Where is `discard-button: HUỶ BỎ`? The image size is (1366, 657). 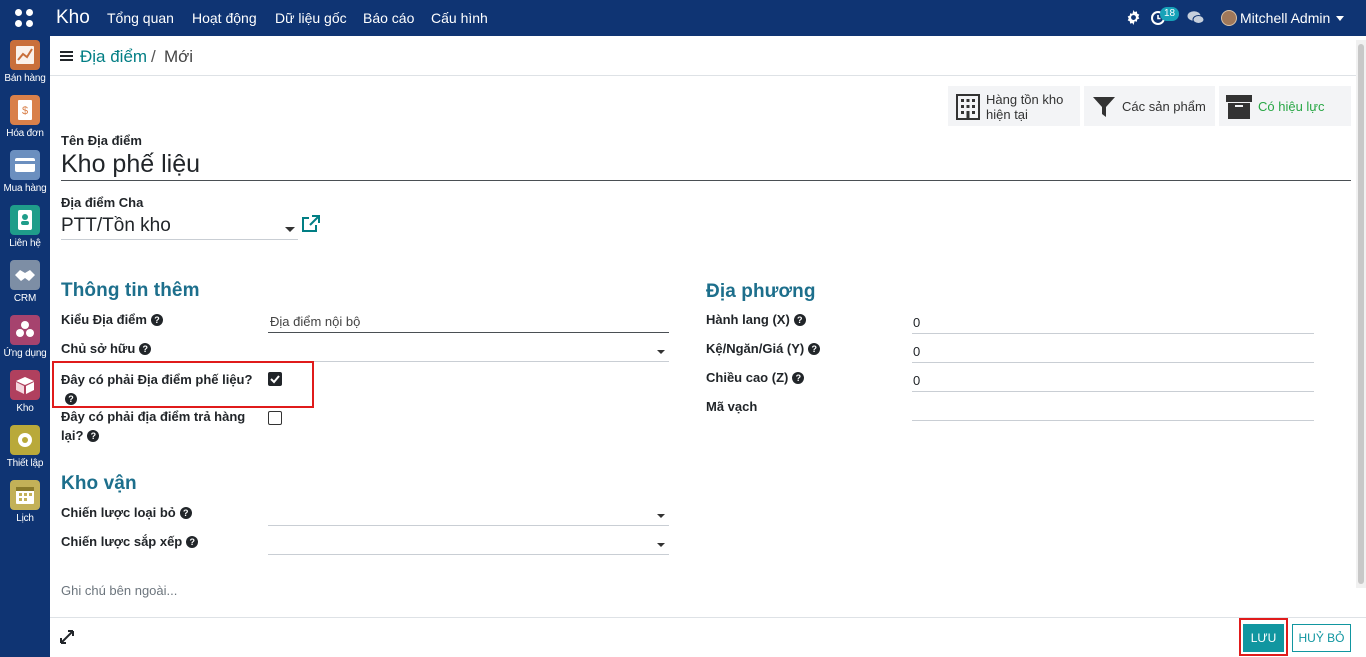 discard-button: HUỶ BỎ is located at coordinates (1321, 638).